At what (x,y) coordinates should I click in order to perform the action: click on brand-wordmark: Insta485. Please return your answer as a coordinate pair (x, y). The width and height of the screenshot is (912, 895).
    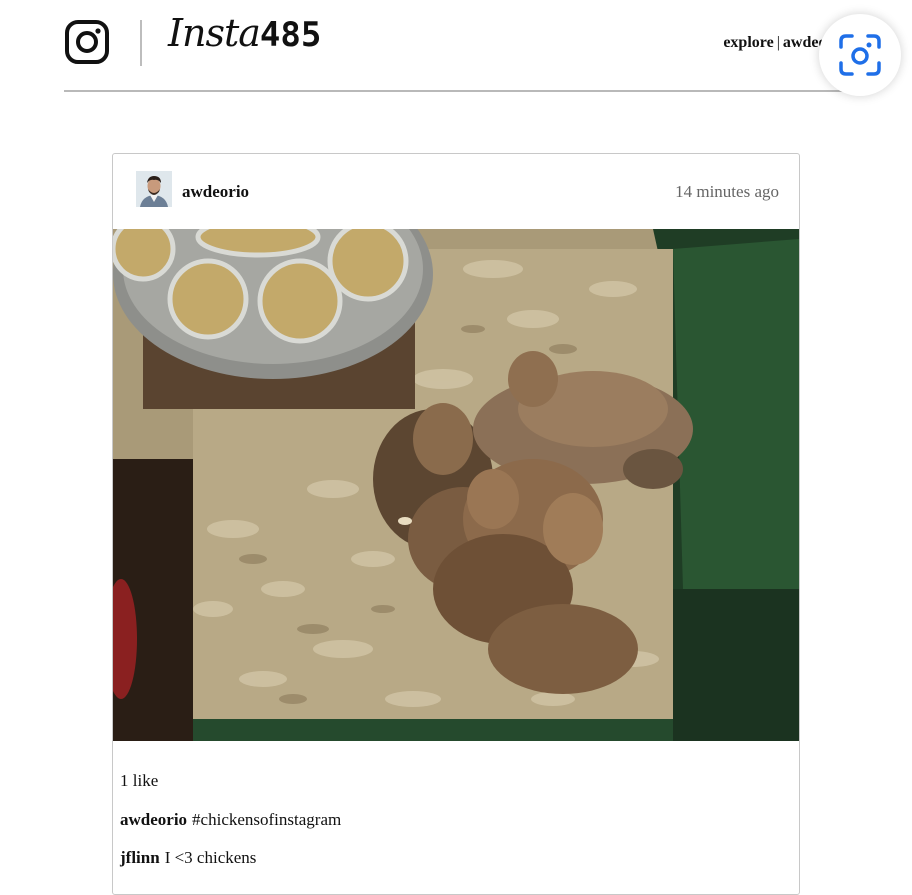
    Looking at the image, I should click on (244, 33).